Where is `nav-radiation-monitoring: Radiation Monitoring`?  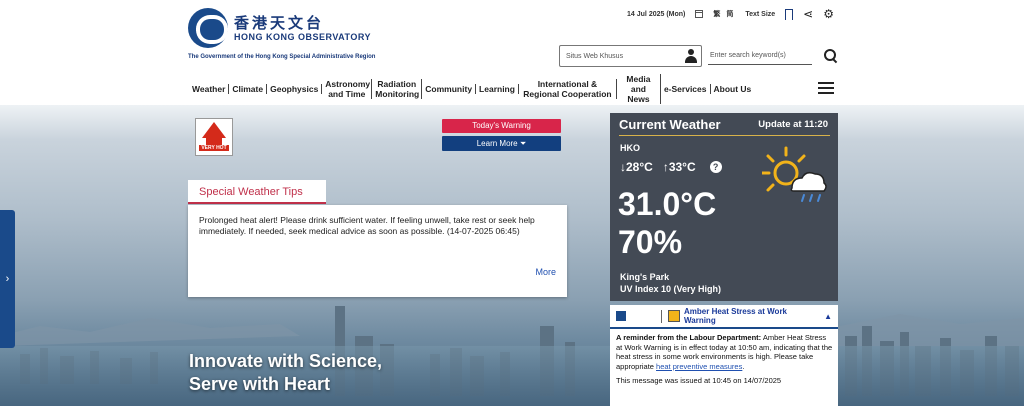
nav-radiation-monitoring: Radiation Monitoring is located at coordinates (397, 89).